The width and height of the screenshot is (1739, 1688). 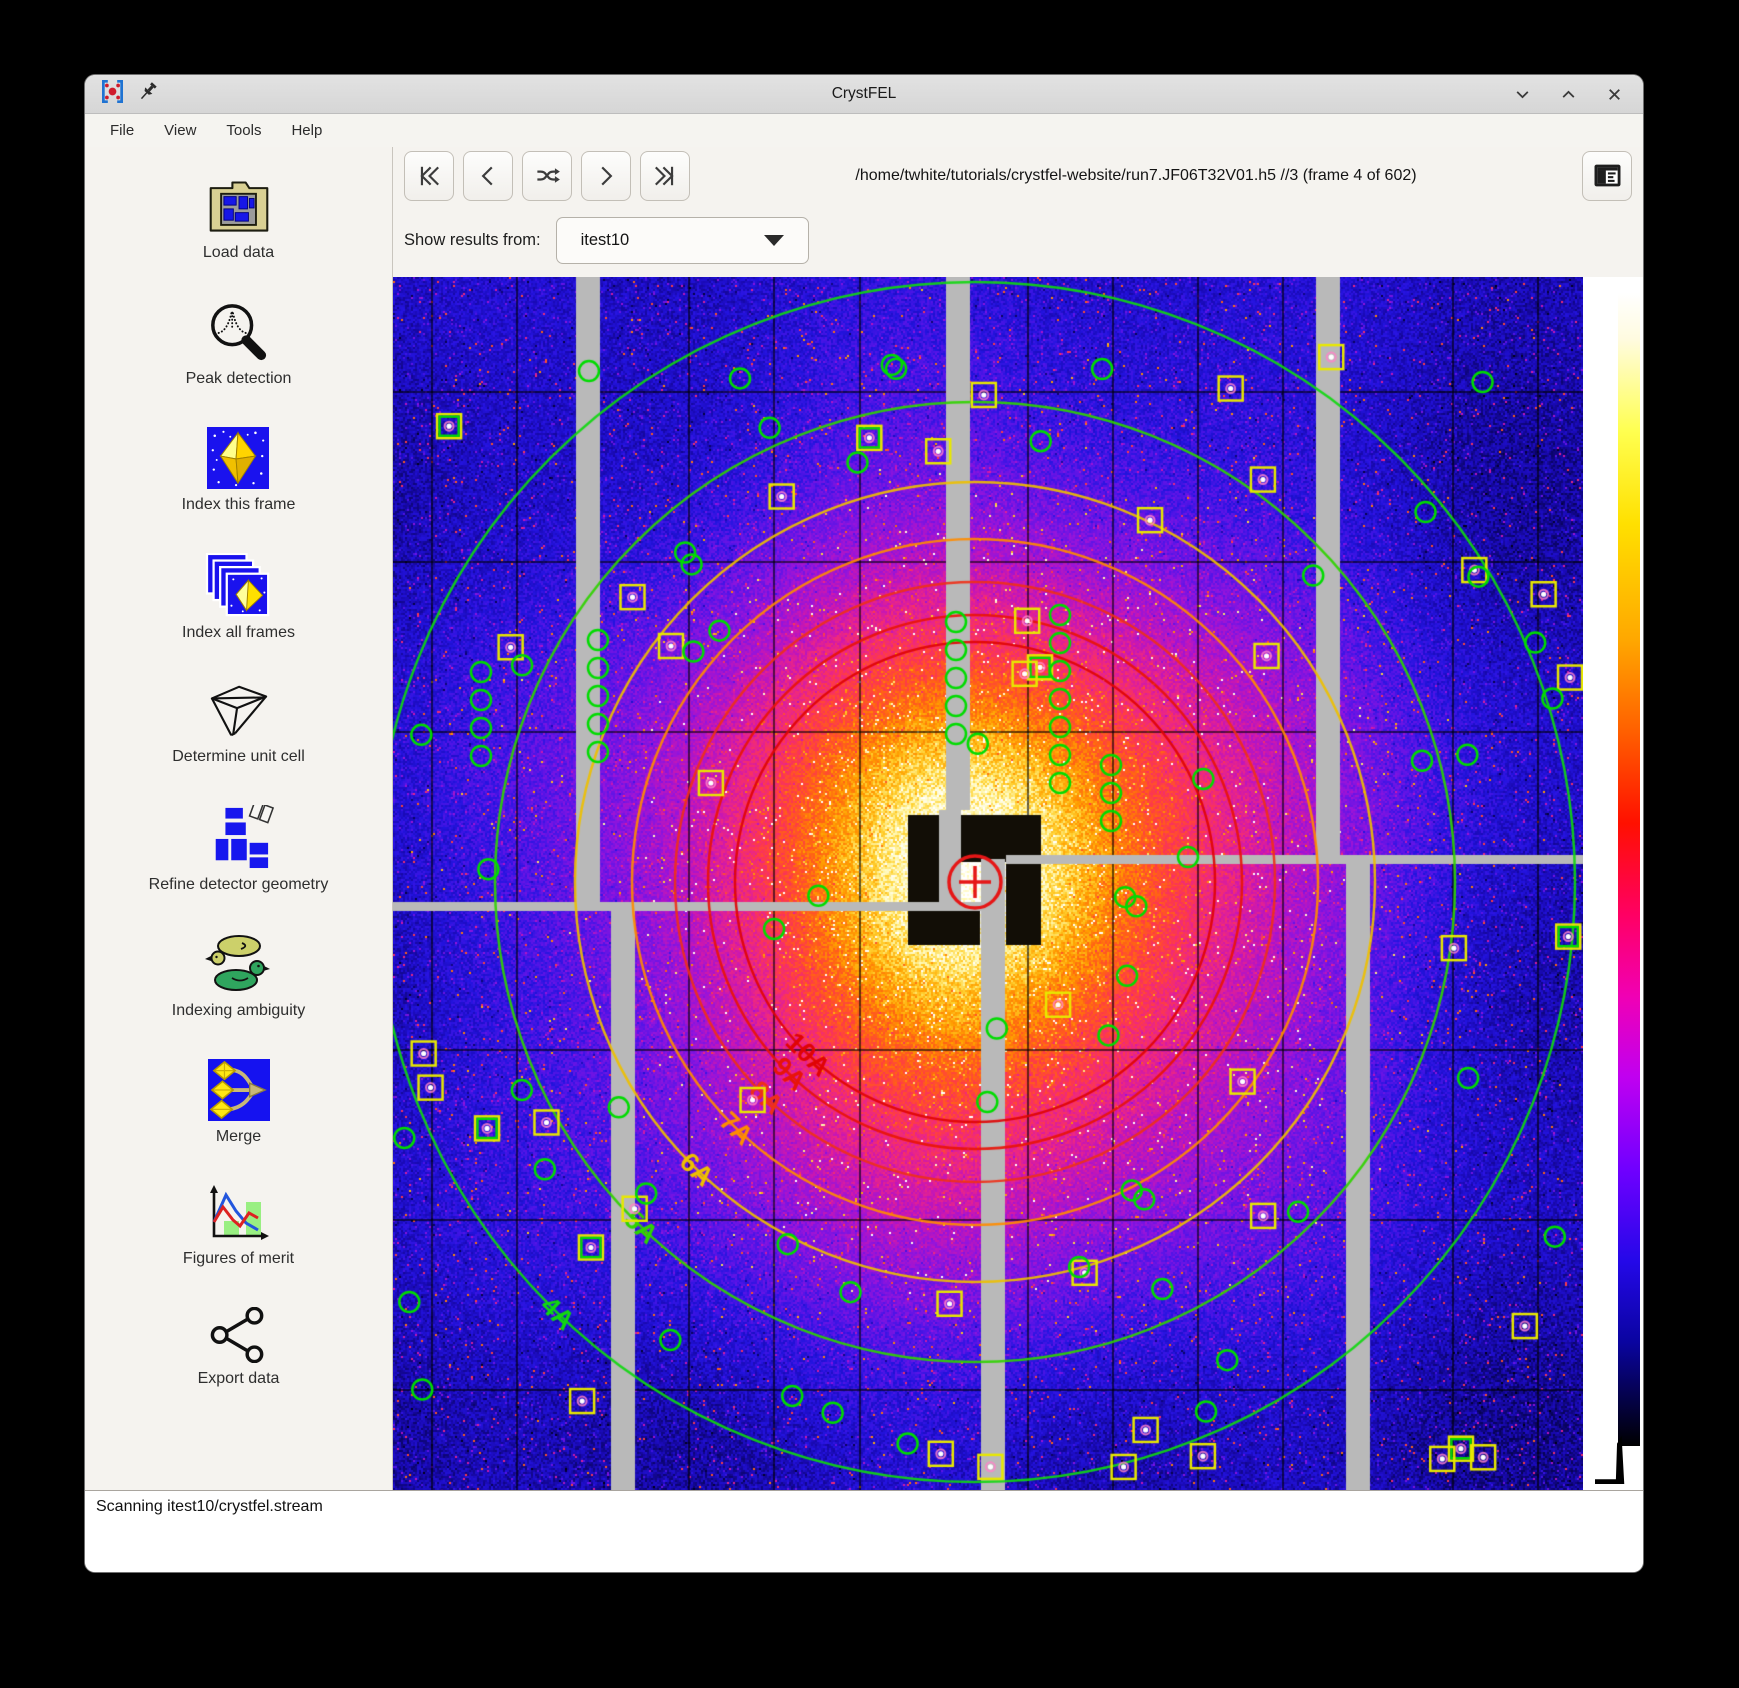 I want to click on menu-file: File, so click(x=122, y=130).